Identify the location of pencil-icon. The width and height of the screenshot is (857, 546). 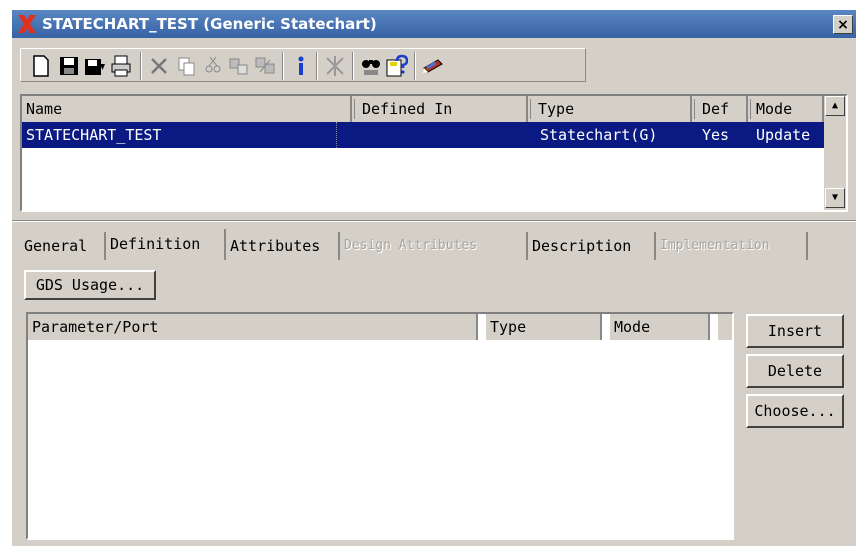
(433, 66).